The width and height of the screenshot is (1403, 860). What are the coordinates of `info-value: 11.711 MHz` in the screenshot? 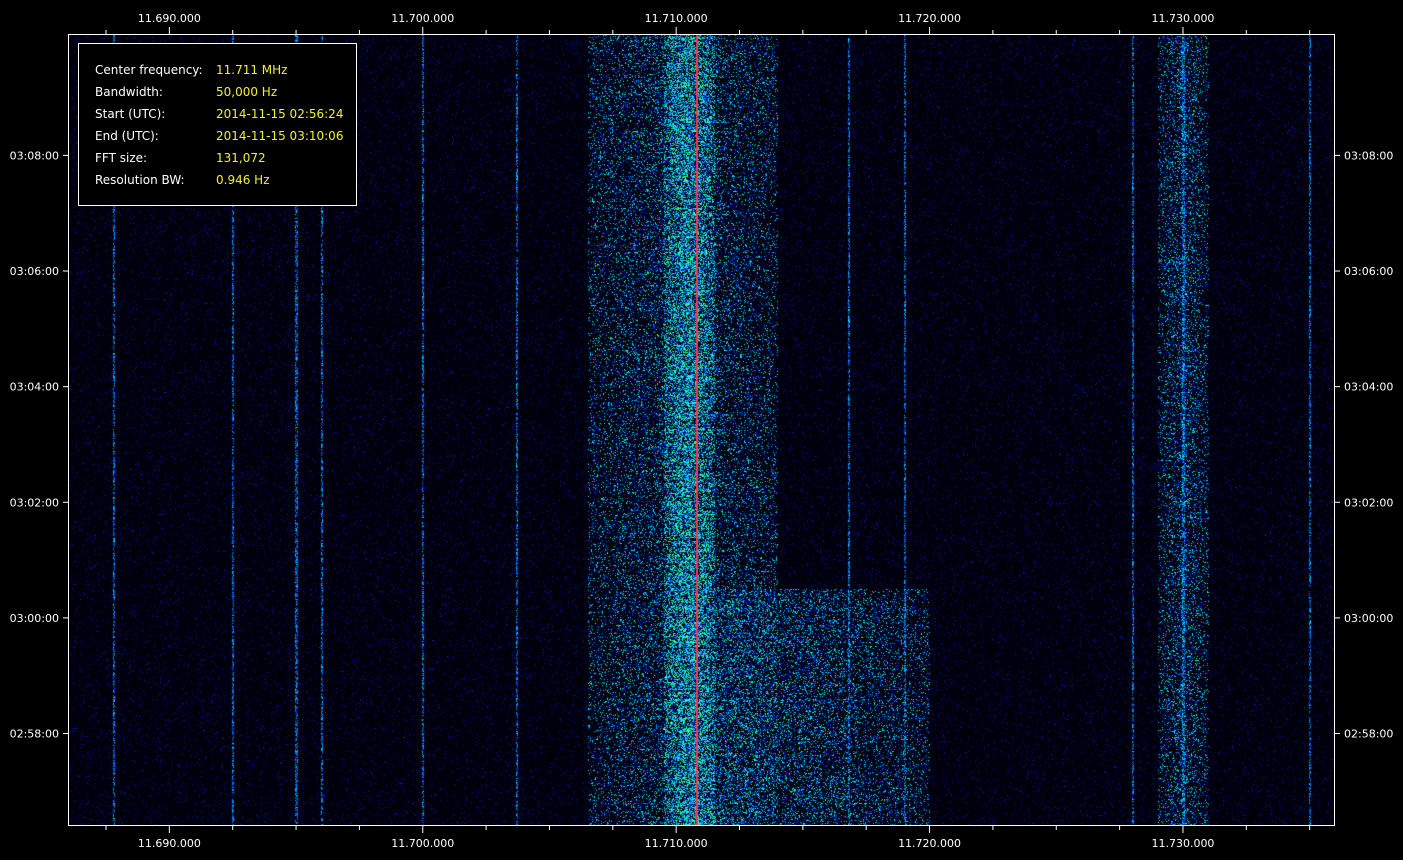 It's located at (252, 70).